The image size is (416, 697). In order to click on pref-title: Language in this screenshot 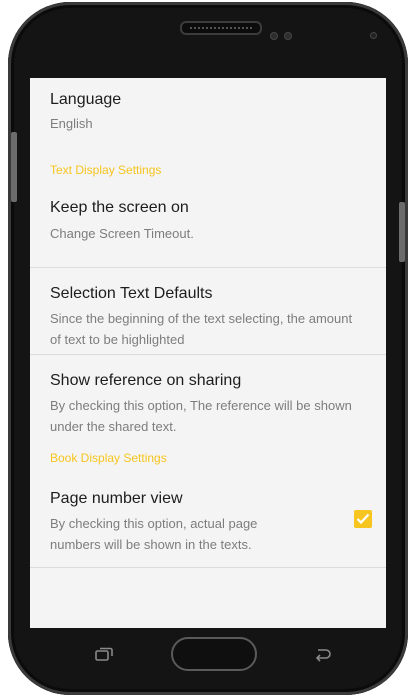, I will do `click(86, 99)`.